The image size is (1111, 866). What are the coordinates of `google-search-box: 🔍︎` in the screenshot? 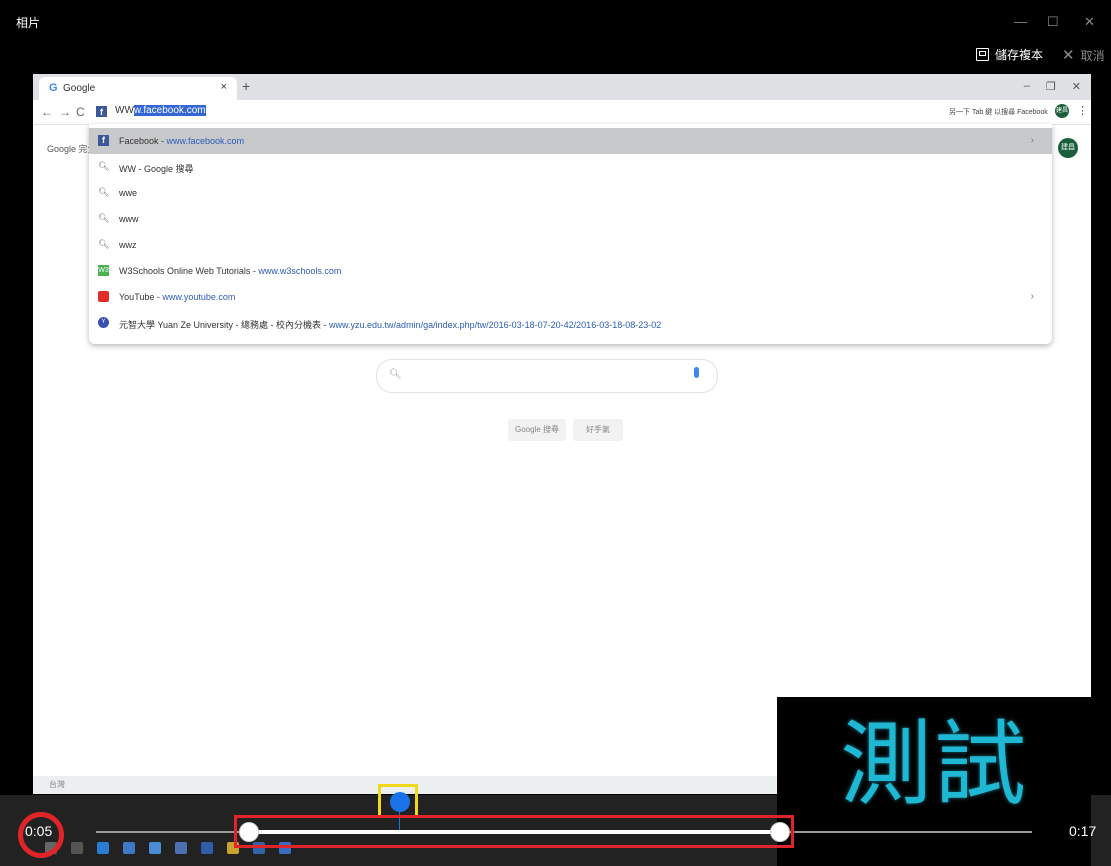 It's located at (547, 376).